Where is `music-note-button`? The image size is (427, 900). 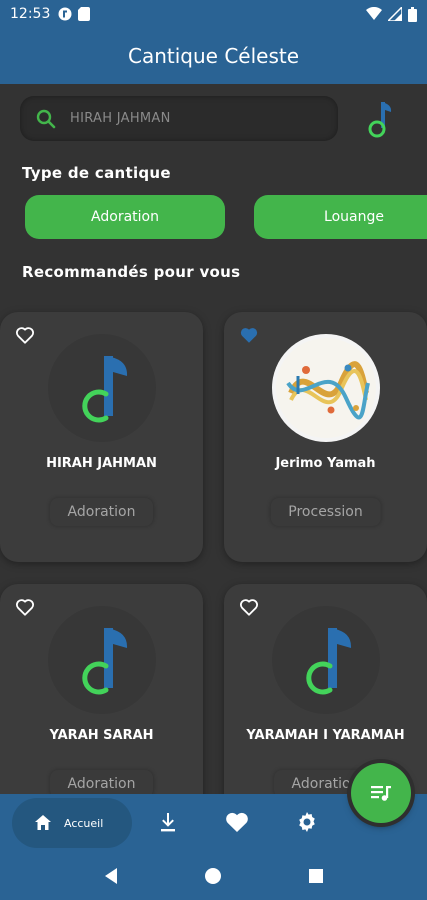 music-note-button is located at coordinates (379, 118).